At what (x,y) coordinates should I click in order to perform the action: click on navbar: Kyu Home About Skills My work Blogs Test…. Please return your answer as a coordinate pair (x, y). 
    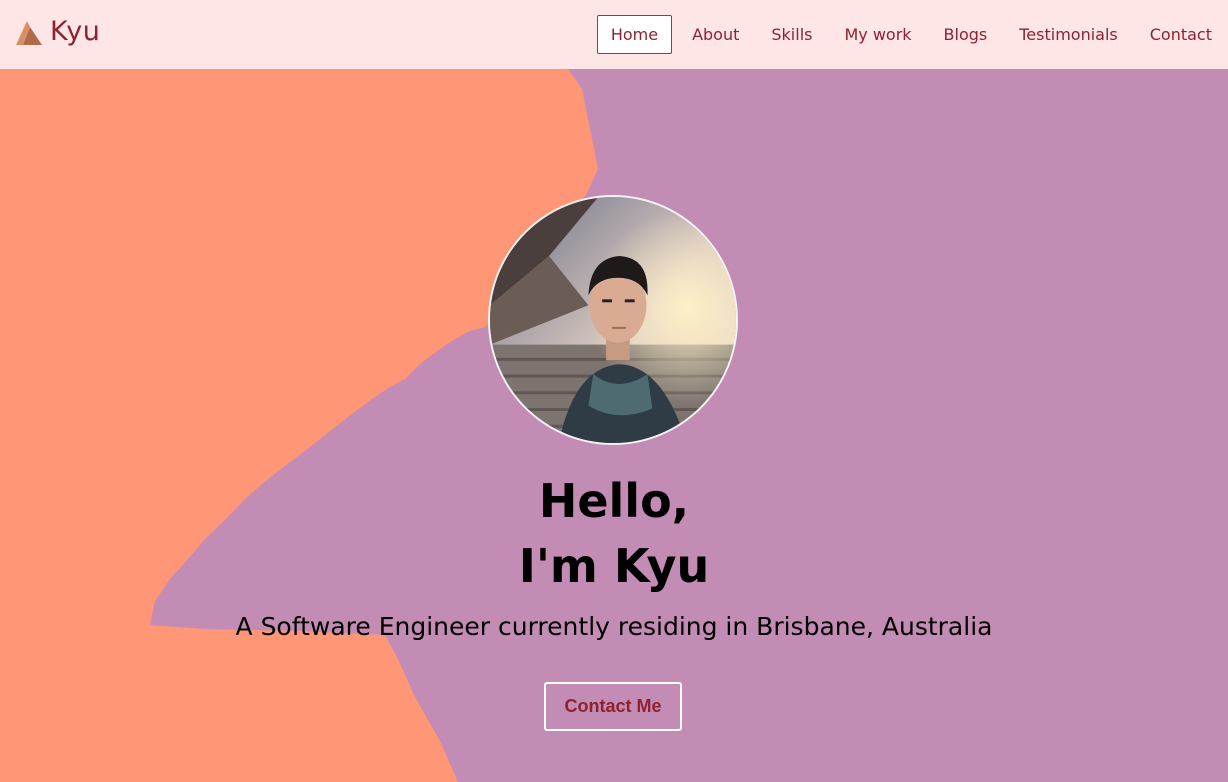
    Looking at the image, I should click on (614, 34).